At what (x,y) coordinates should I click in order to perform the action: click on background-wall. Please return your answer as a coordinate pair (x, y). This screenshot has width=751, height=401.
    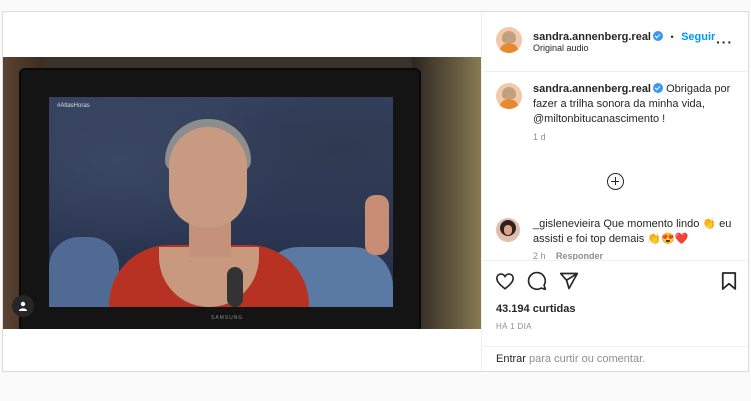
    Looking at the image, I should click on (446, 193).